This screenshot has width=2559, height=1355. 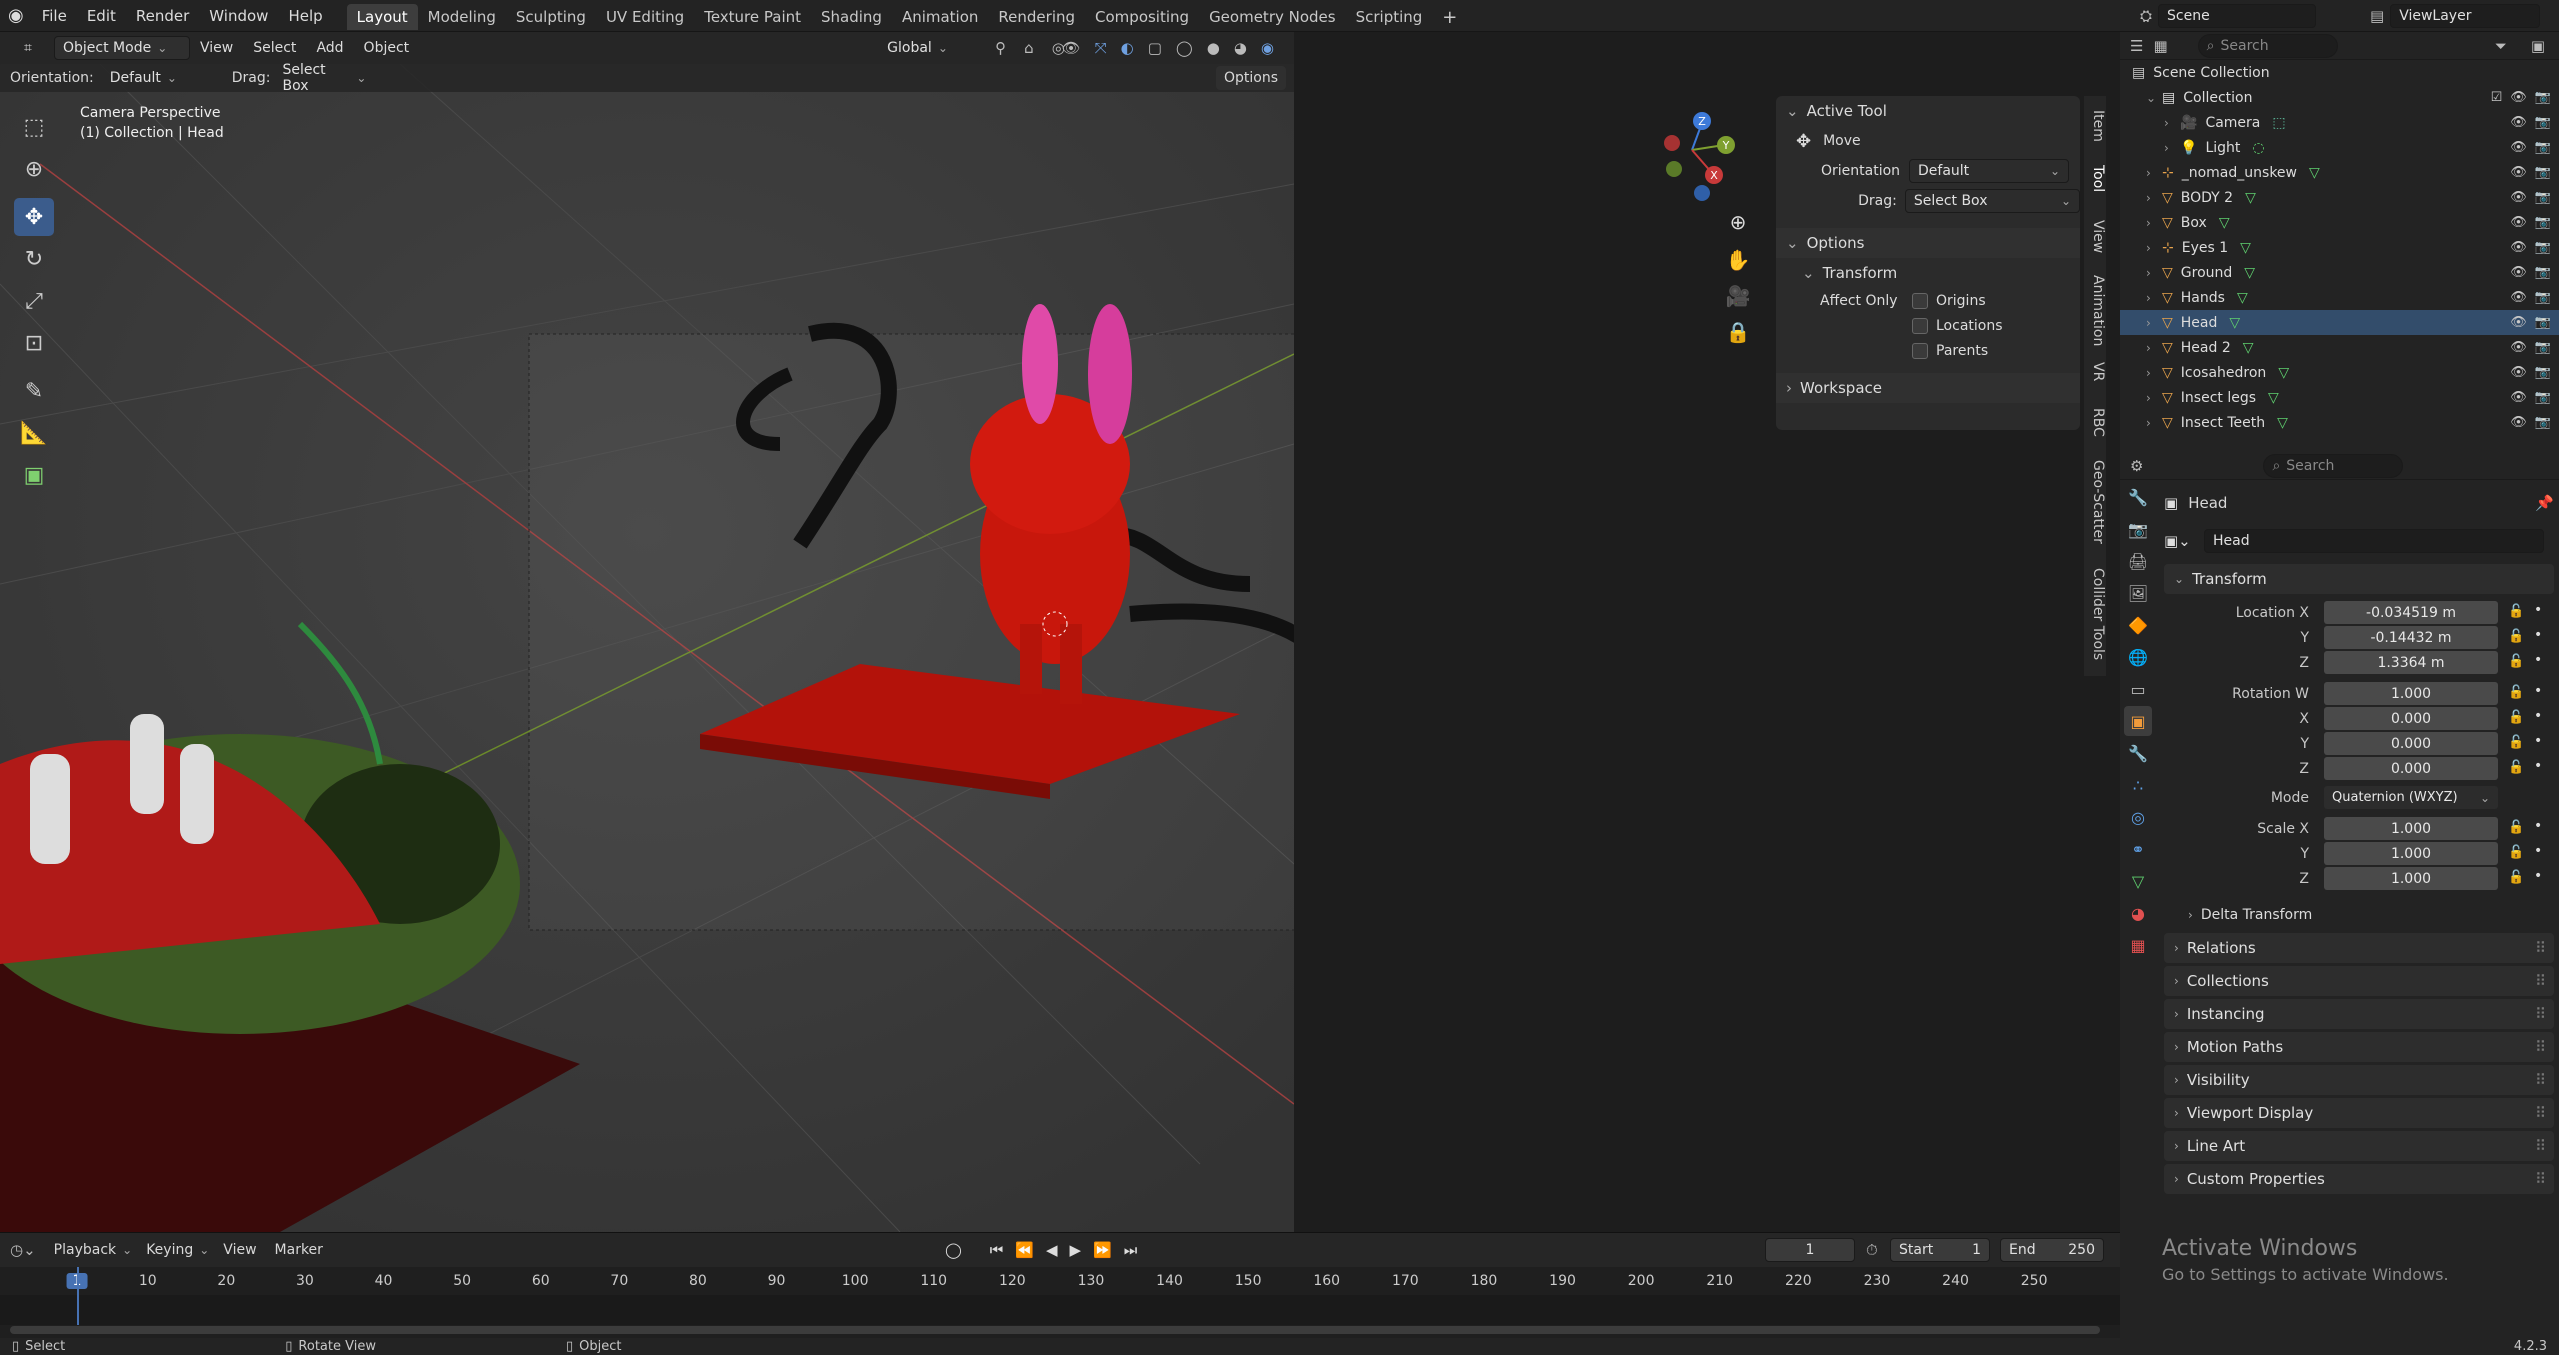 I want to click on rendered-shading-icon: ◉, so click(x=1267, y=48).